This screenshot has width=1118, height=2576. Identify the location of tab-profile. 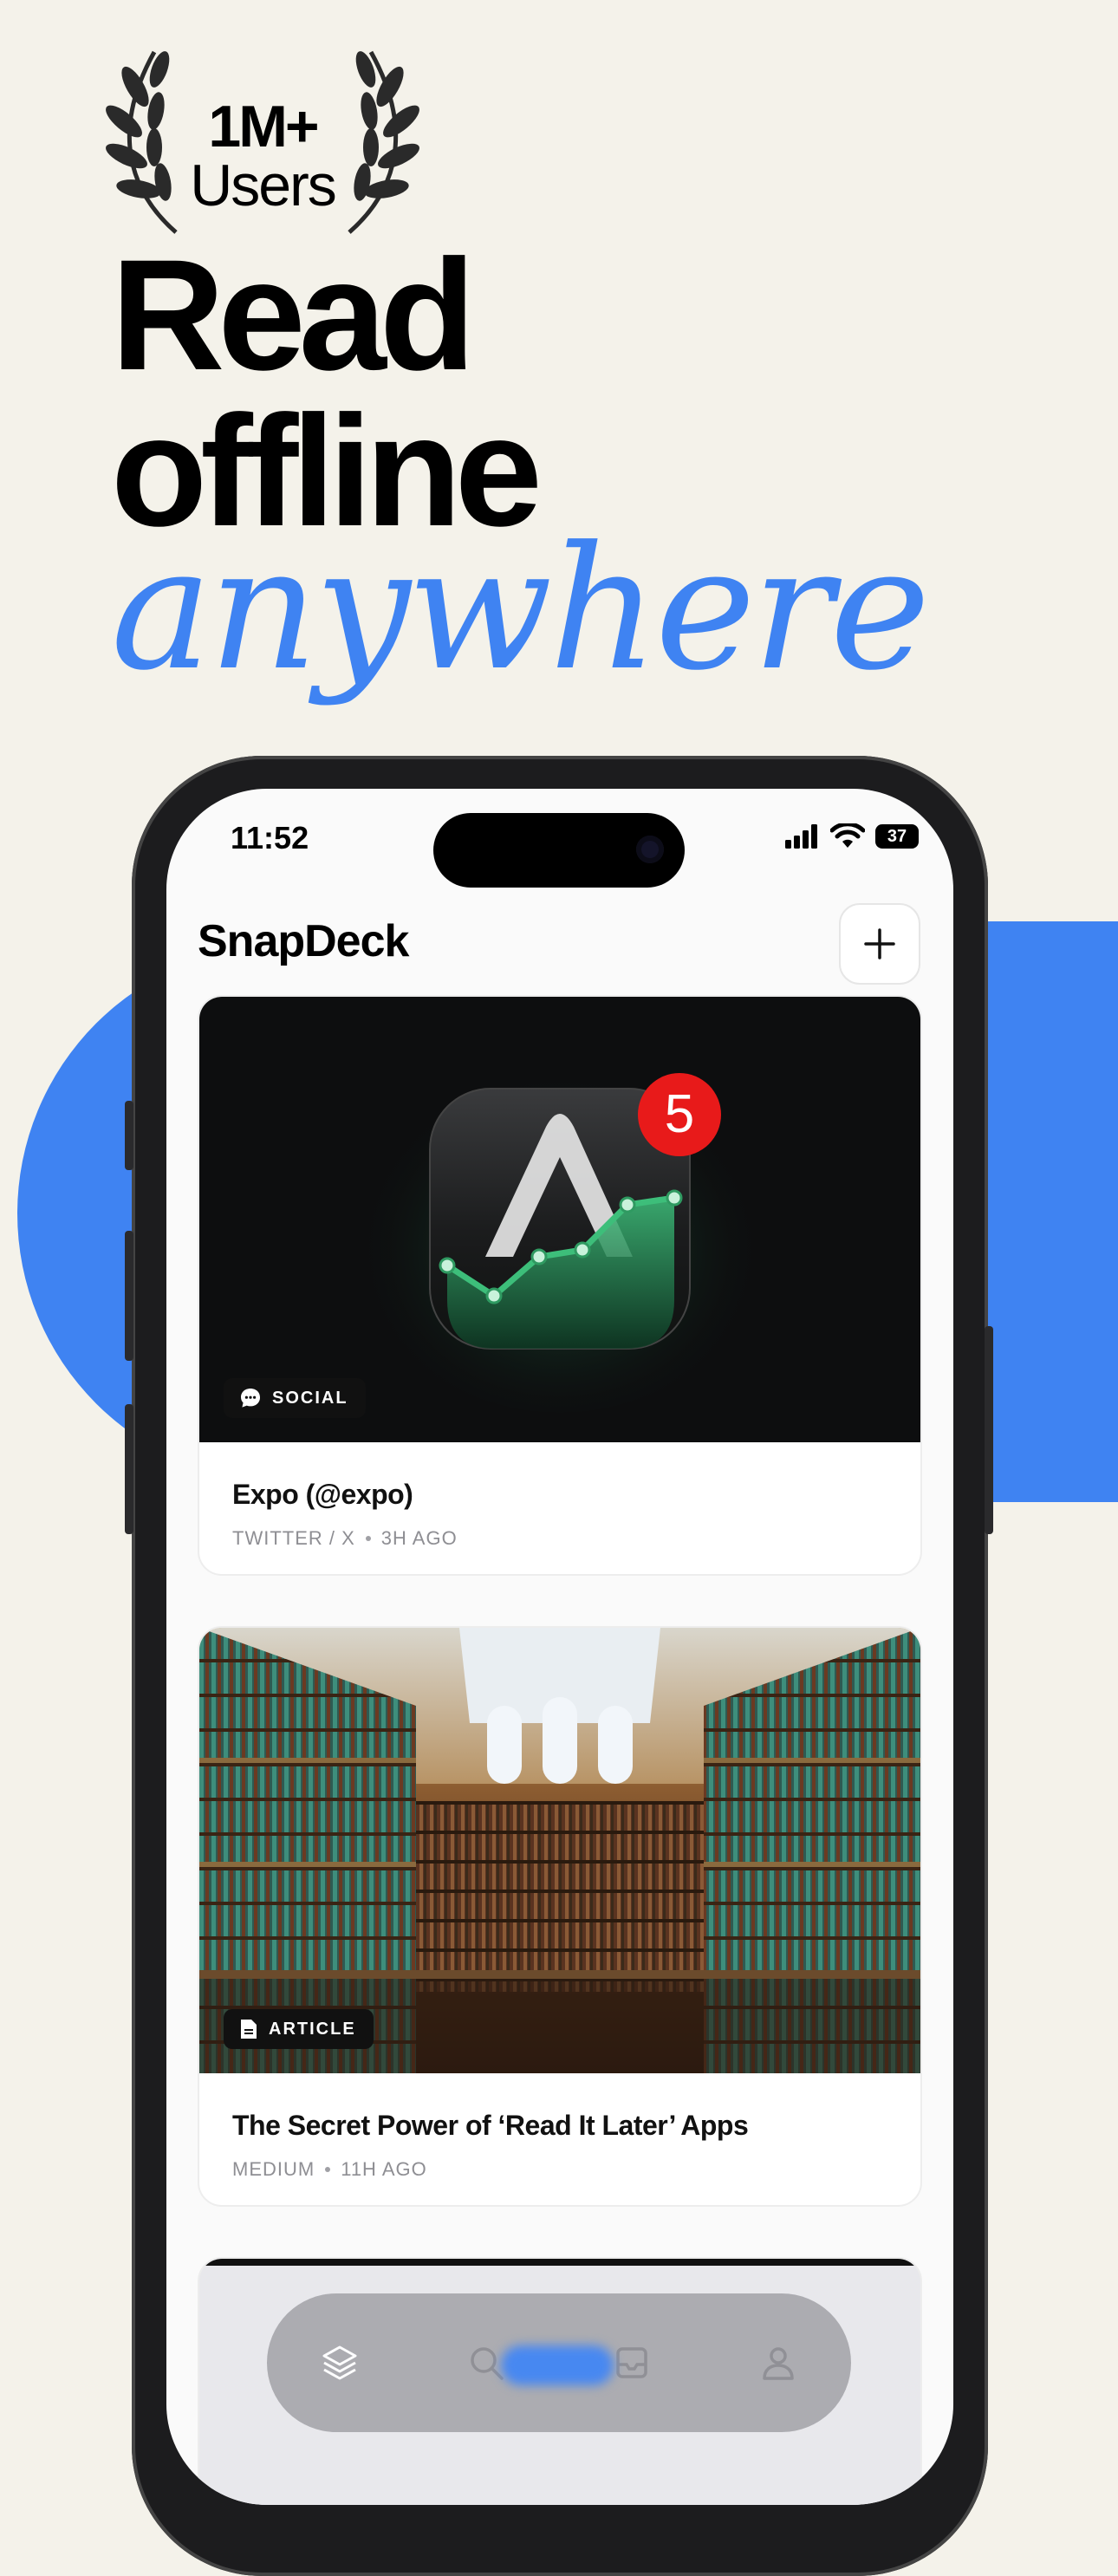
(778, 2362).